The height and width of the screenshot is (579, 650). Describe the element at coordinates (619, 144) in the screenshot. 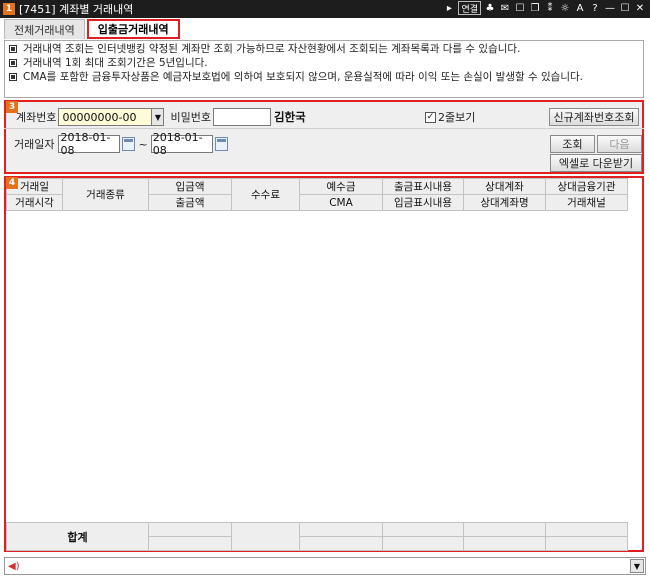

I see `next-button: 다음` at that location.